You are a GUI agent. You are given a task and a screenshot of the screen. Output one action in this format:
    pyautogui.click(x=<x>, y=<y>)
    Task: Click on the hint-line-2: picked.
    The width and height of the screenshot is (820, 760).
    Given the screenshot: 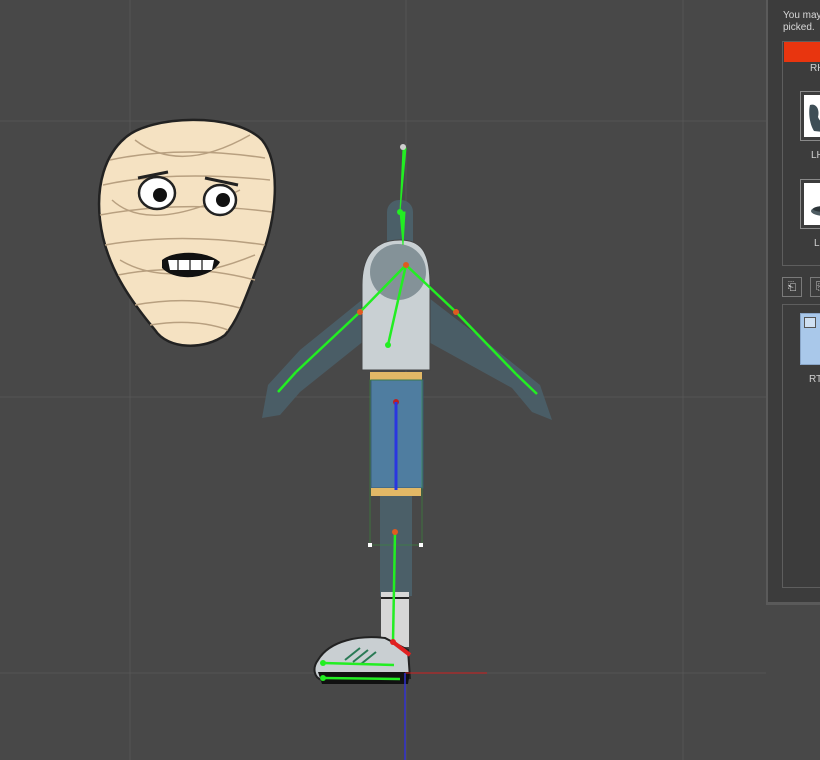 What is the action you would take?
    pyautogui.click(x=799, y=27)
    